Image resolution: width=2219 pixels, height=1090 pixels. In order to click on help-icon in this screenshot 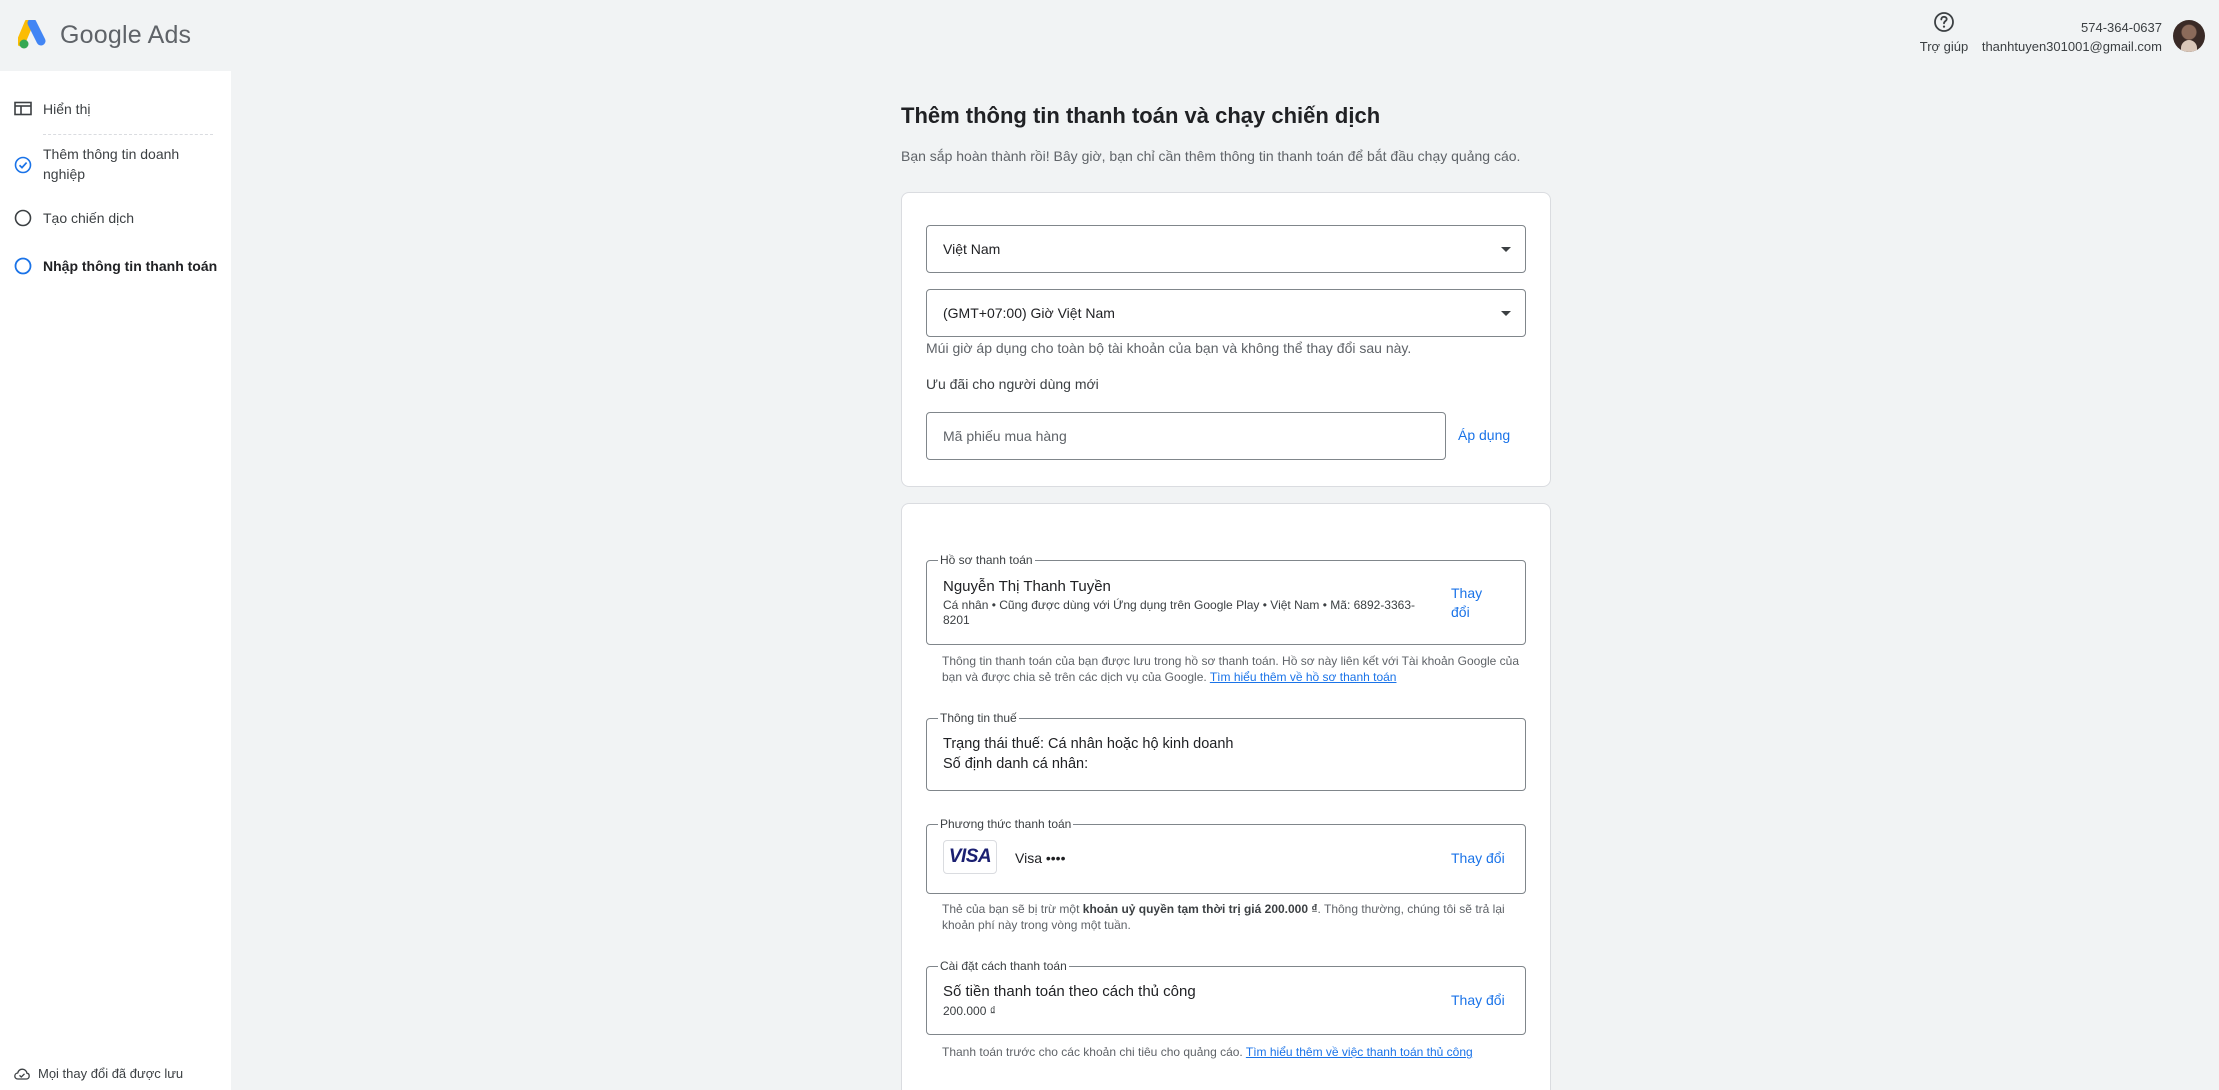, I will do `click(1944, 22)`.